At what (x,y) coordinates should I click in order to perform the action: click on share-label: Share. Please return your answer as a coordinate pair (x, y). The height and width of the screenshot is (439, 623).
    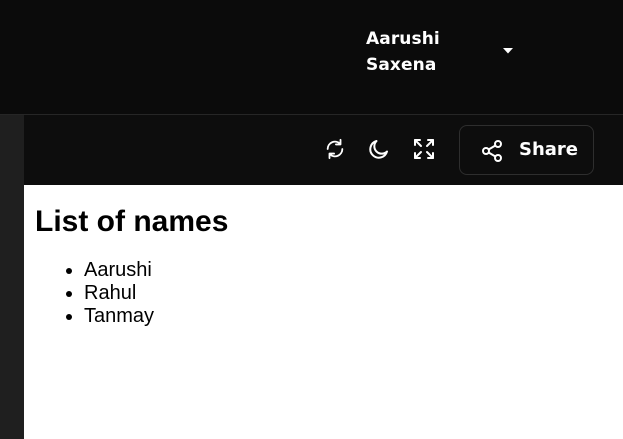
    Looking at the image, I should click on (549, 149).